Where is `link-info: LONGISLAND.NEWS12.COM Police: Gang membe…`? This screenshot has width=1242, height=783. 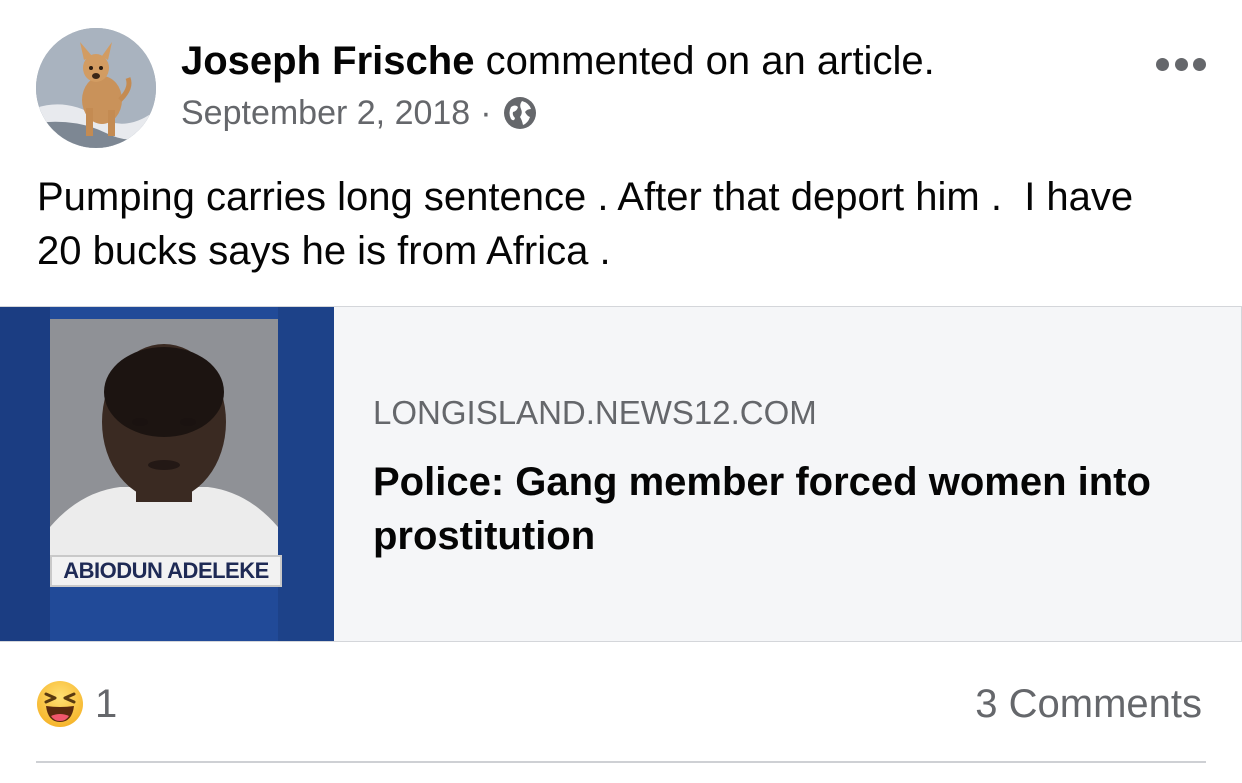 link-info: LONGISLAND.NEWS12.COM Police: Gang membe… is located at coordinates (793, 478).